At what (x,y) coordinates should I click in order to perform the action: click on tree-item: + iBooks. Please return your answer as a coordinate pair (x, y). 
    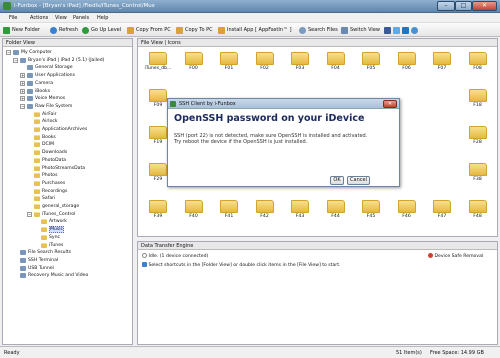
    Looking at the image, I should click on (35, 91).